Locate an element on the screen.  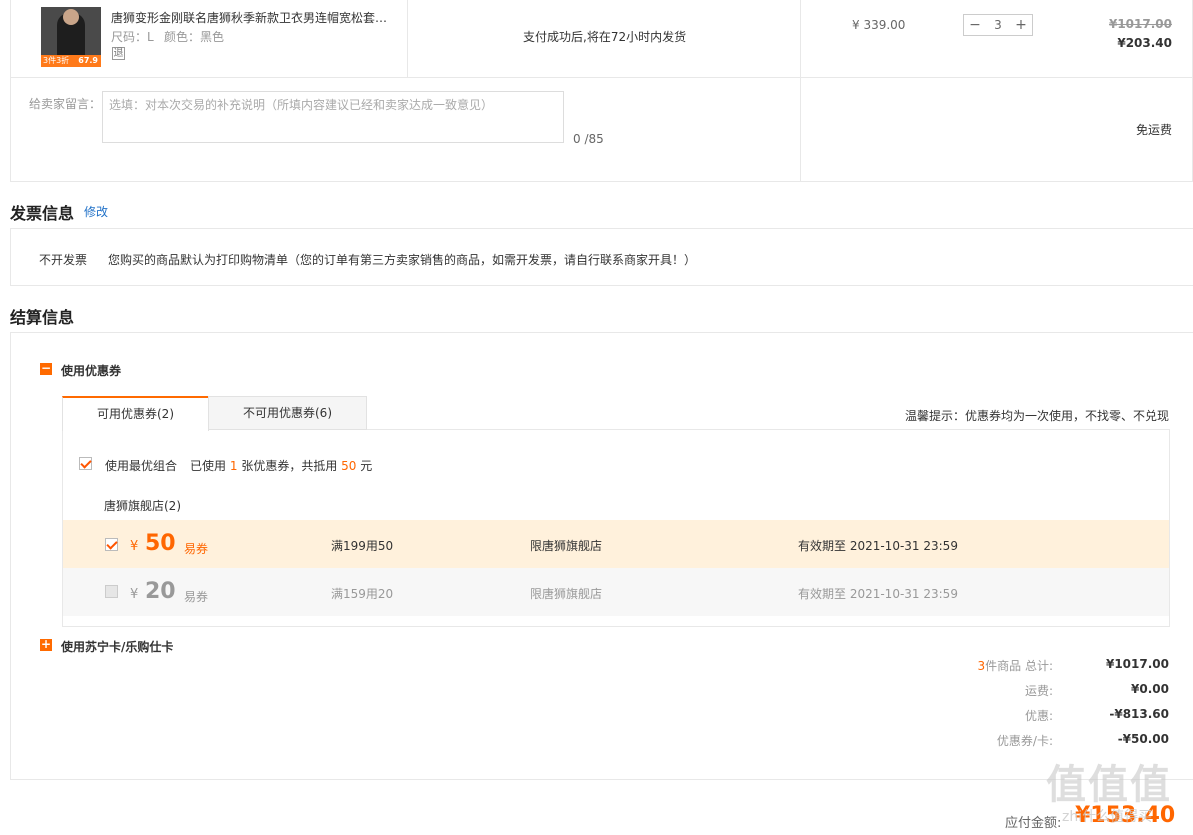
original-total: ¥1017.00 is located at coordinates (1140, 24).